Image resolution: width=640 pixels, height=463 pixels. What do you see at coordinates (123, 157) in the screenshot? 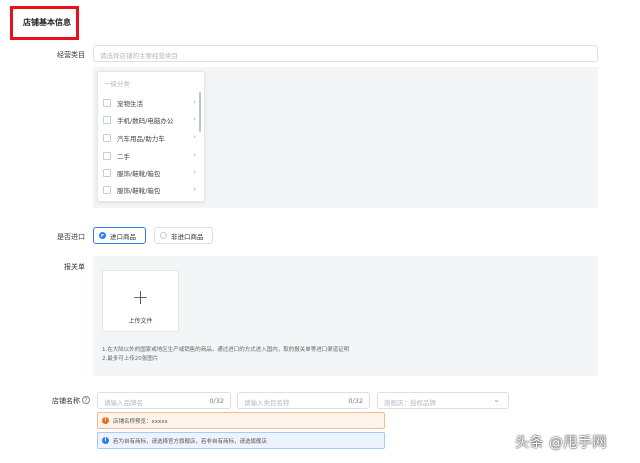
I see `dropdown-item-label: 二手` at bounding box center [123, 157].